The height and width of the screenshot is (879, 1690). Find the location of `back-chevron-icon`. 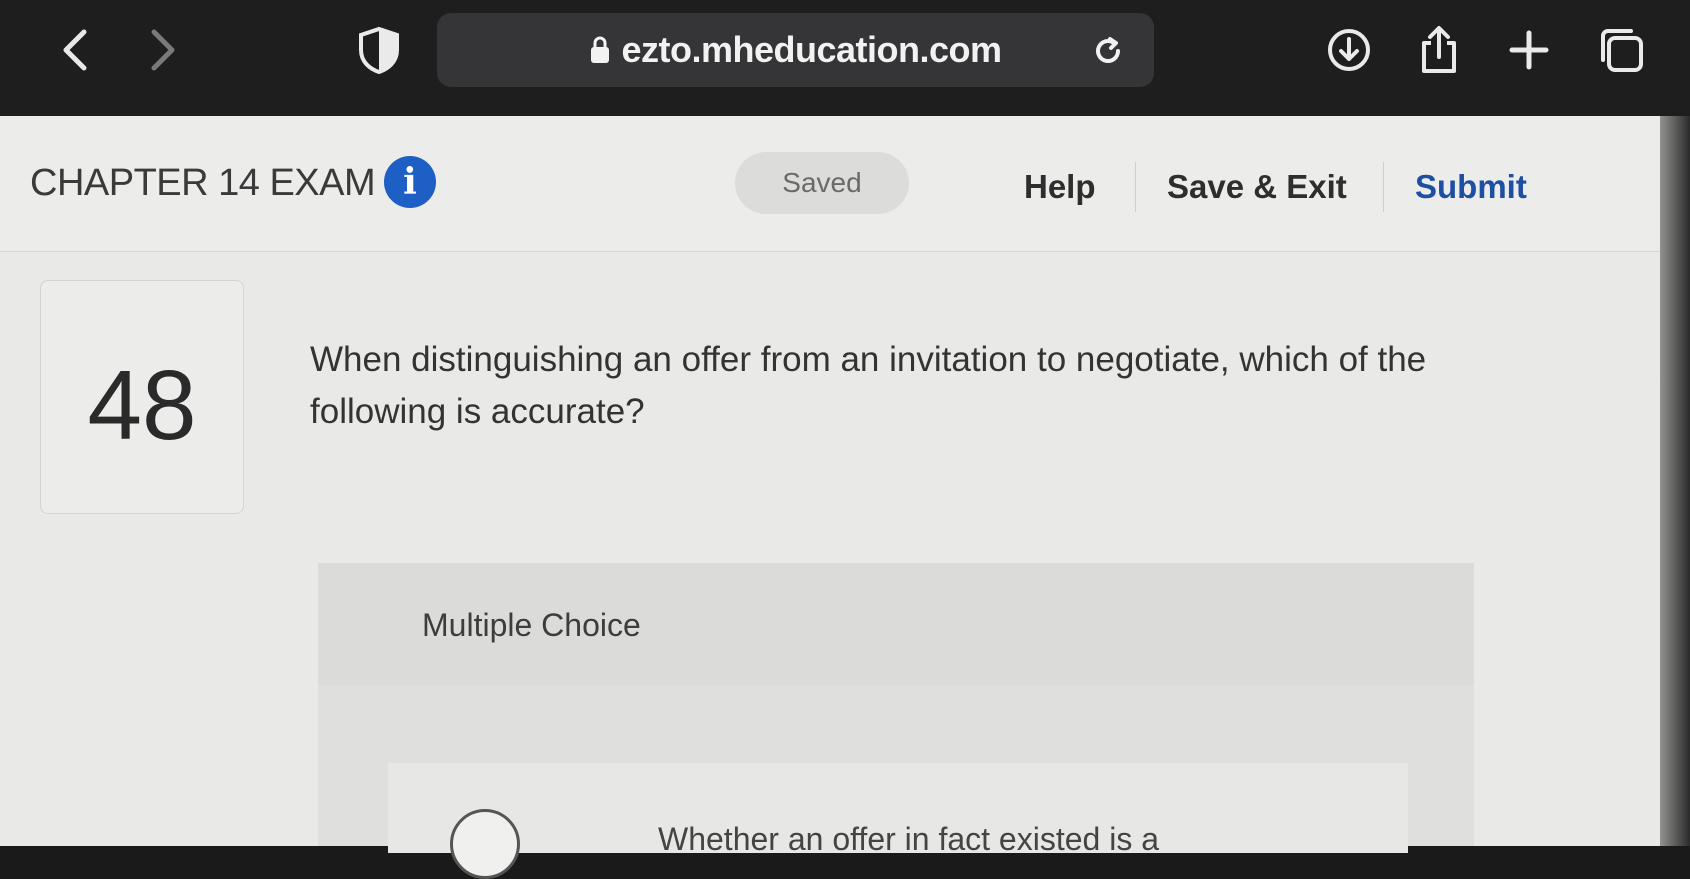

back-chevron-icon is located at coordinates (75, 50).